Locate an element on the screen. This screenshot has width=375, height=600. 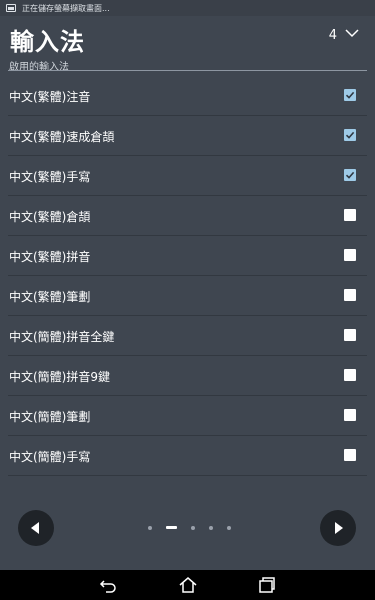
system-navigation-bar is located at coordinates (187, 585).